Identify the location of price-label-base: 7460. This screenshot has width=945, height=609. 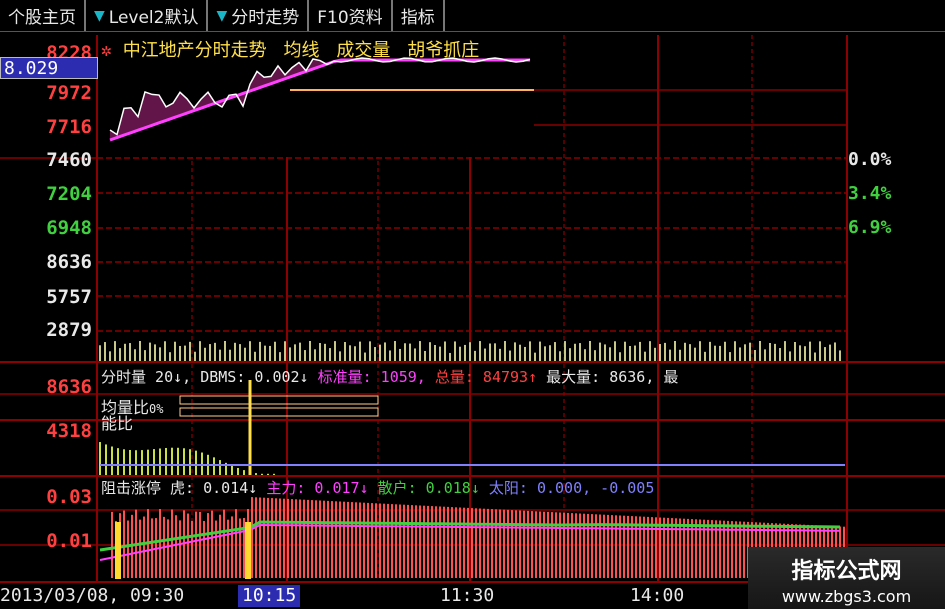
(69, 160).